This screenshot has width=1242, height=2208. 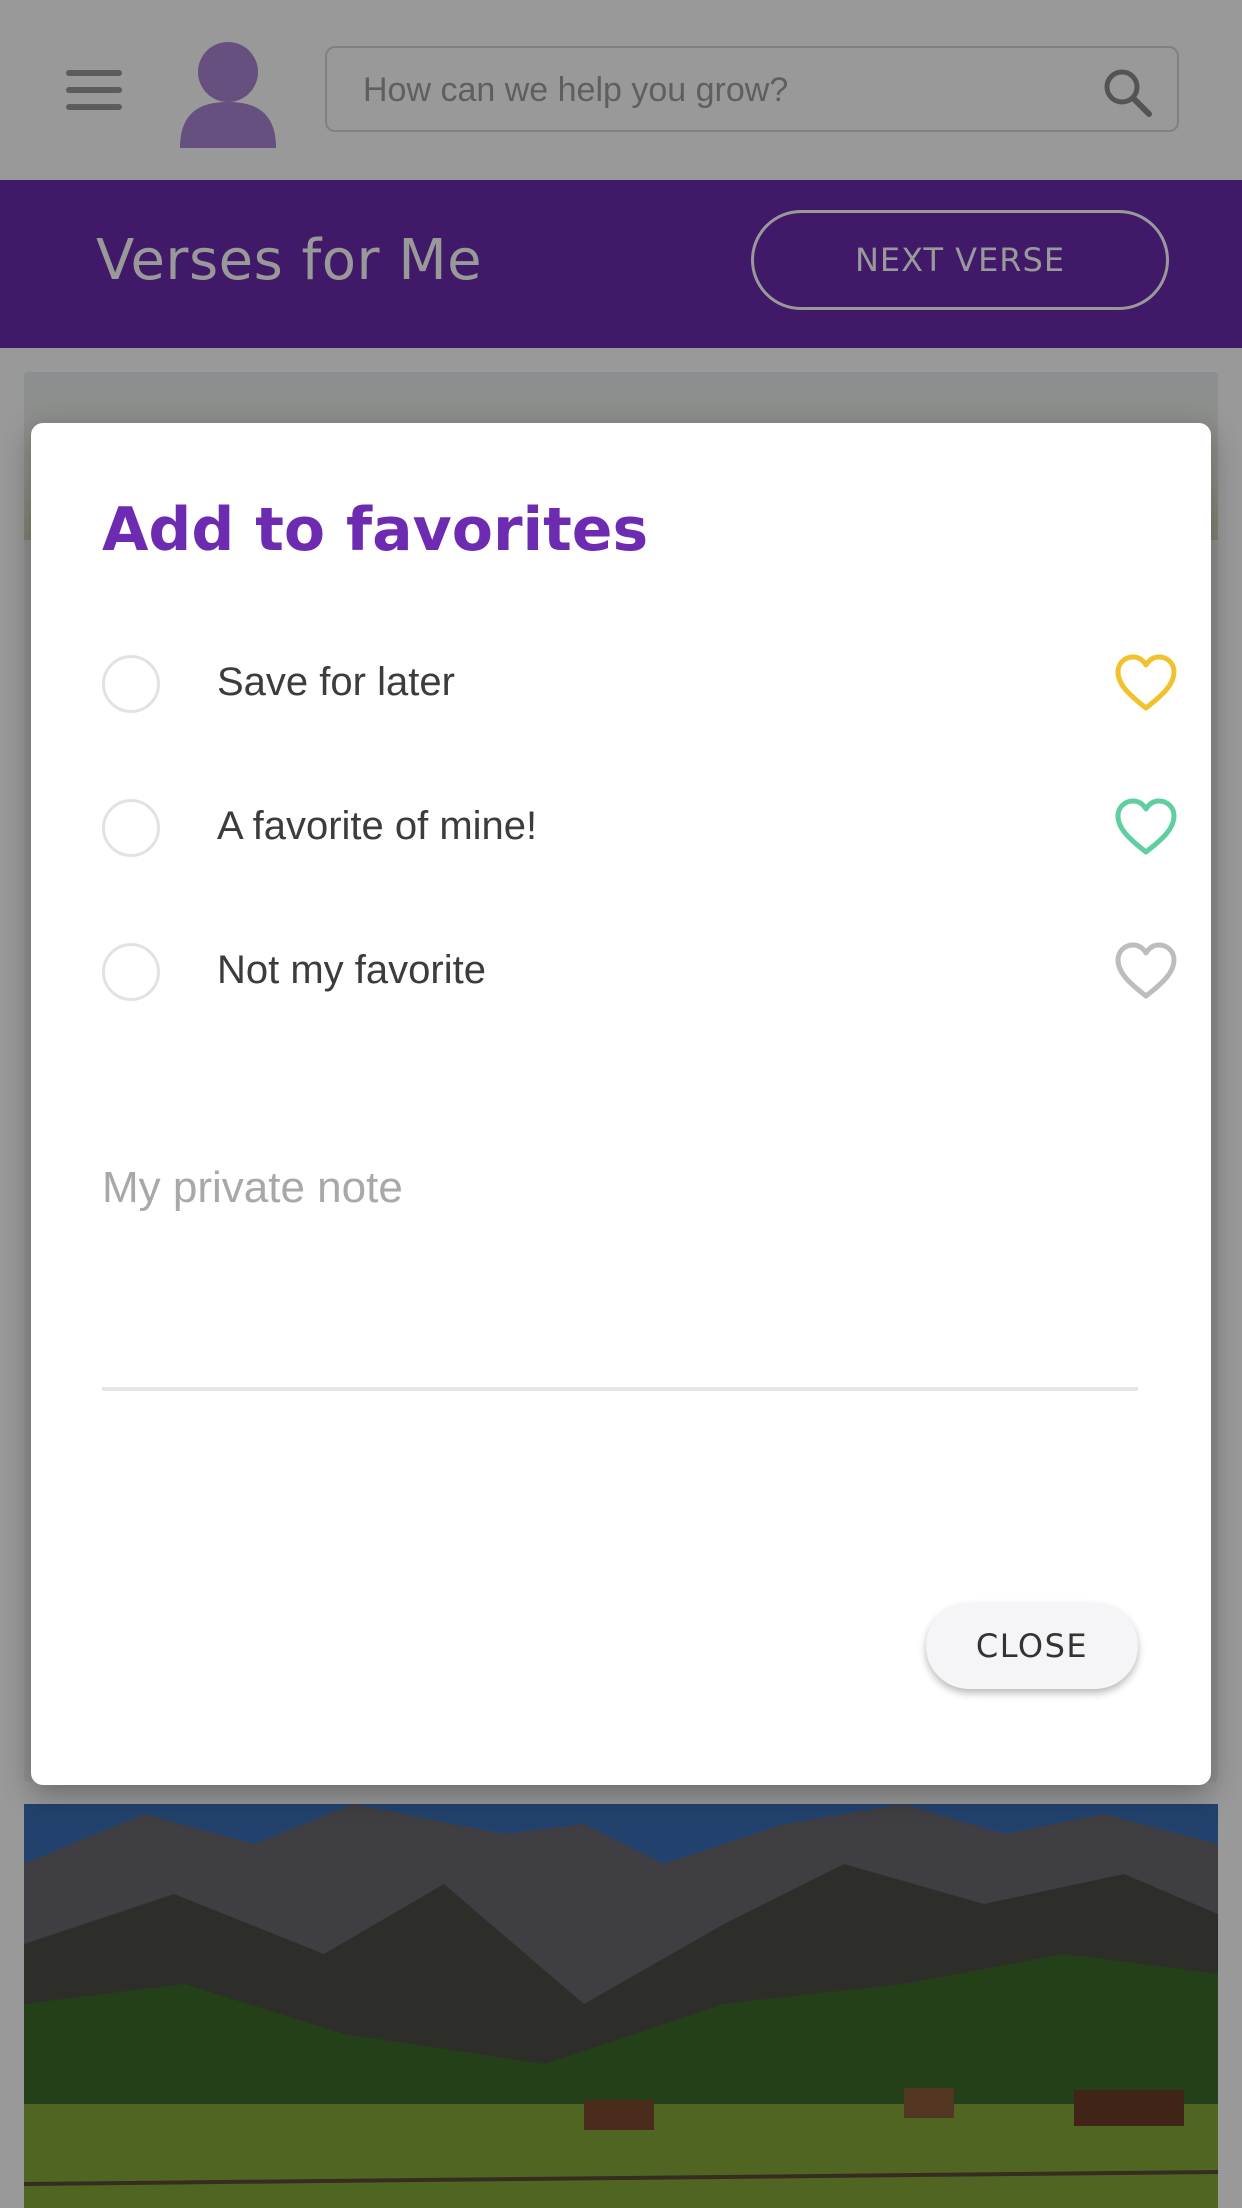 I want to click on close-button: CLOSE, so click(x=1032, y=1646).